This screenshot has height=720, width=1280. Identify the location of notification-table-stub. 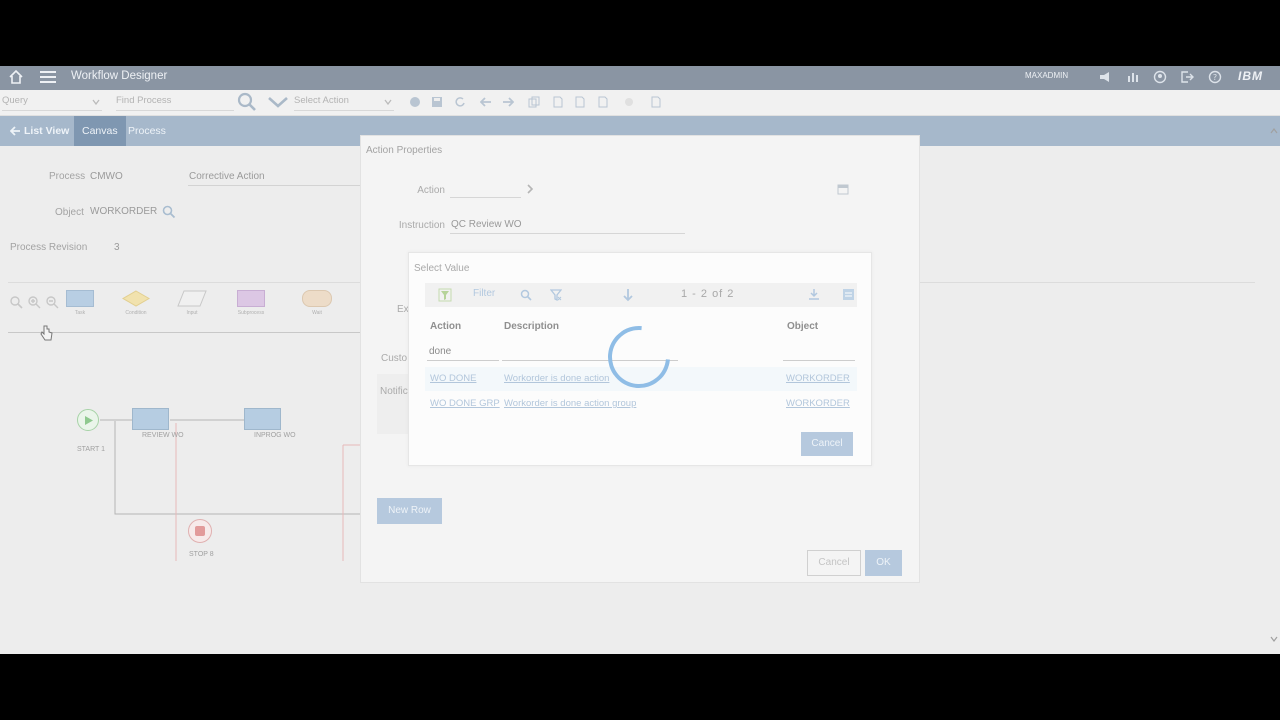
(393, 404).